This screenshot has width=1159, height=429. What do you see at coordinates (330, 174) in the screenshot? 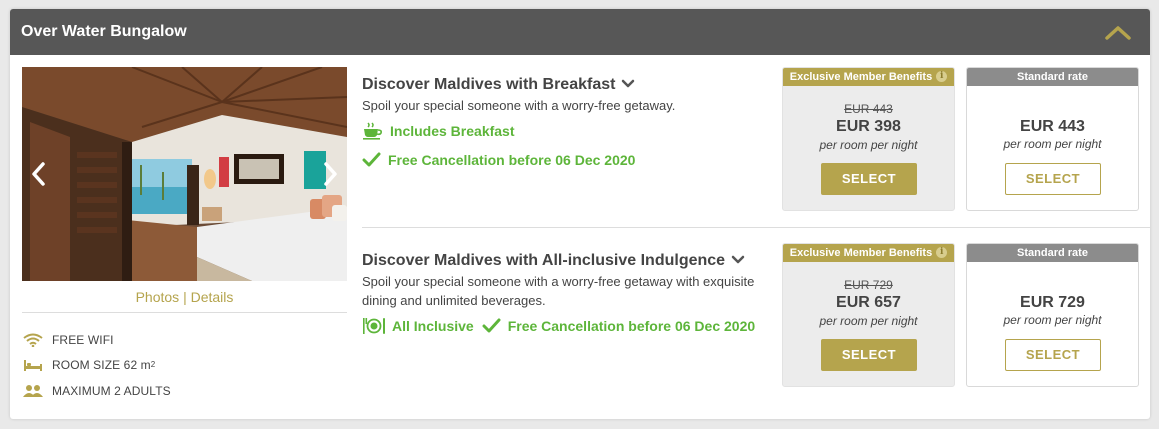
I see `photo-next-arrow-icon` at bounding box center [330, 174].